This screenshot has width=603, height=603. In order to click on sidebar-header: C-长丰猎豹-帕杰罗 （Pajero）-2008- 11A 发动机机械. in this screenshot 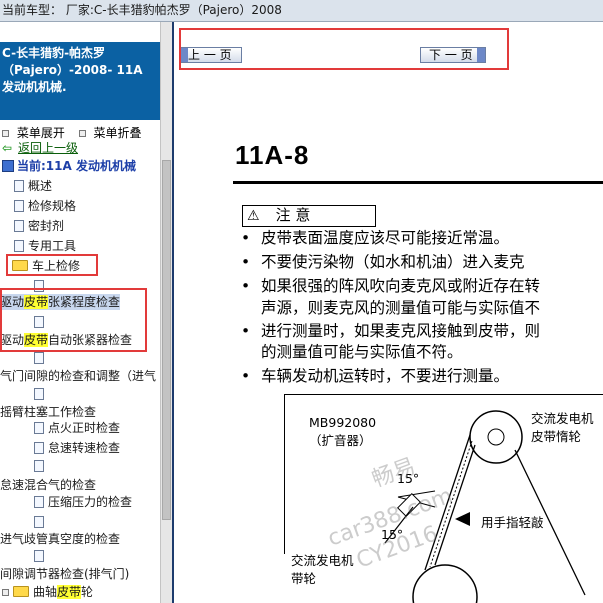, I will do `click(80, 81)`.